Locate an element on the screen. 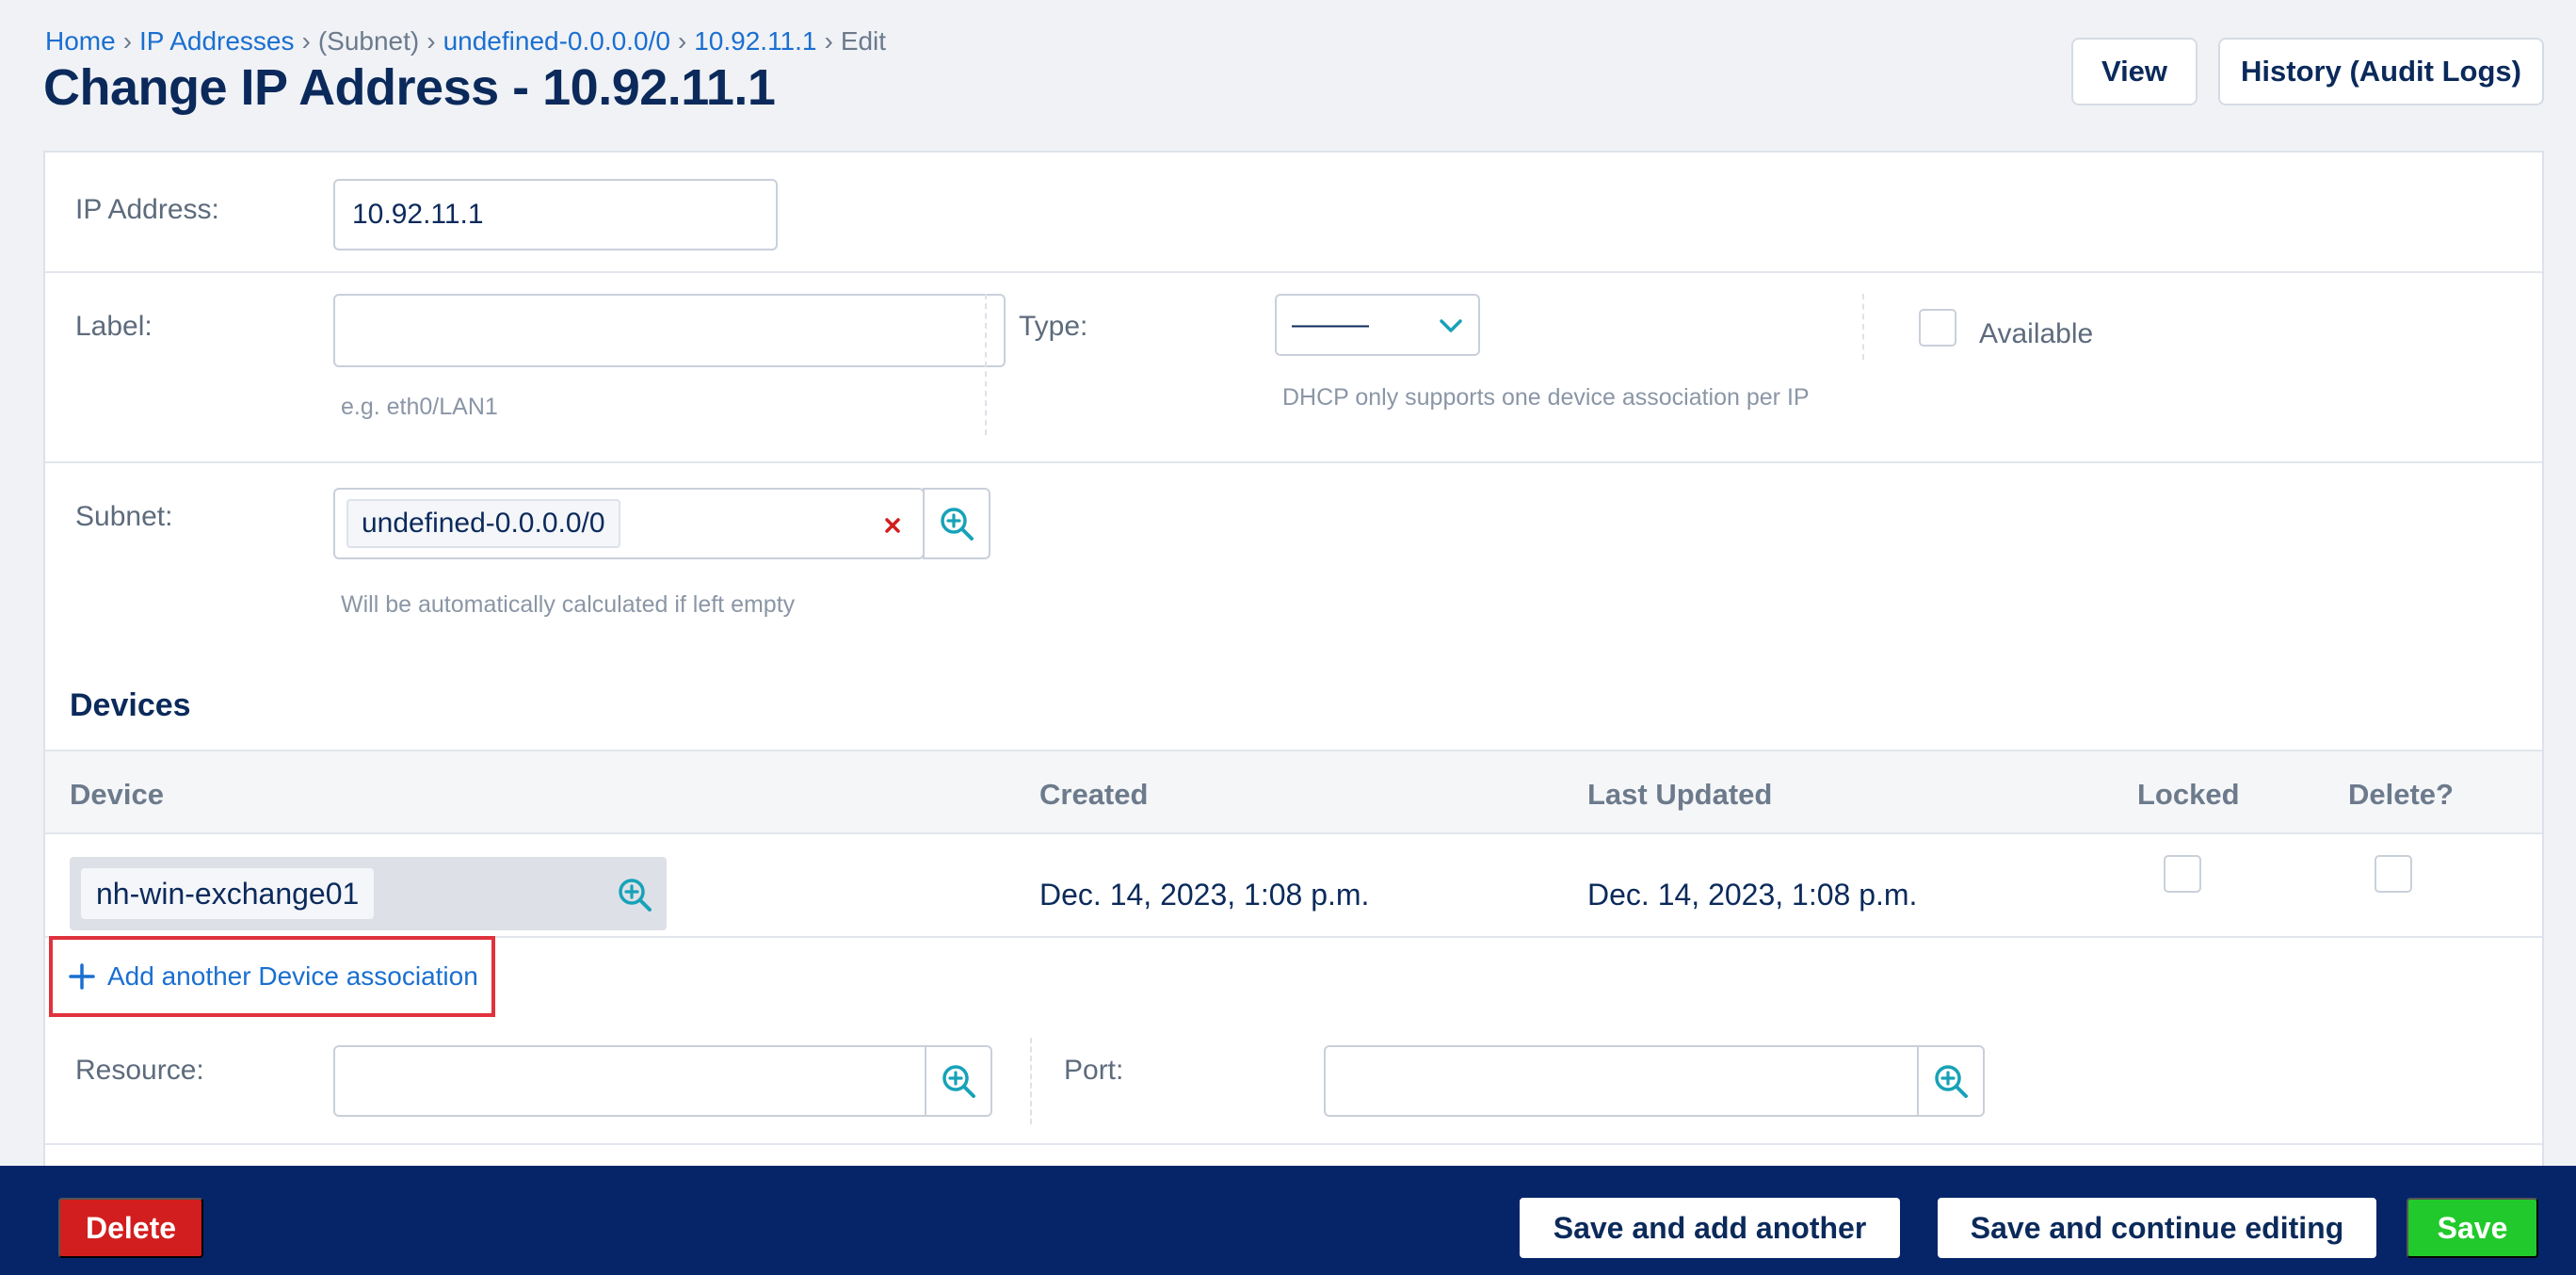 Image resolution: width=2576 pixels, height=1275 pixels. port-label: Port: is located at coordinates (1094, 1071).